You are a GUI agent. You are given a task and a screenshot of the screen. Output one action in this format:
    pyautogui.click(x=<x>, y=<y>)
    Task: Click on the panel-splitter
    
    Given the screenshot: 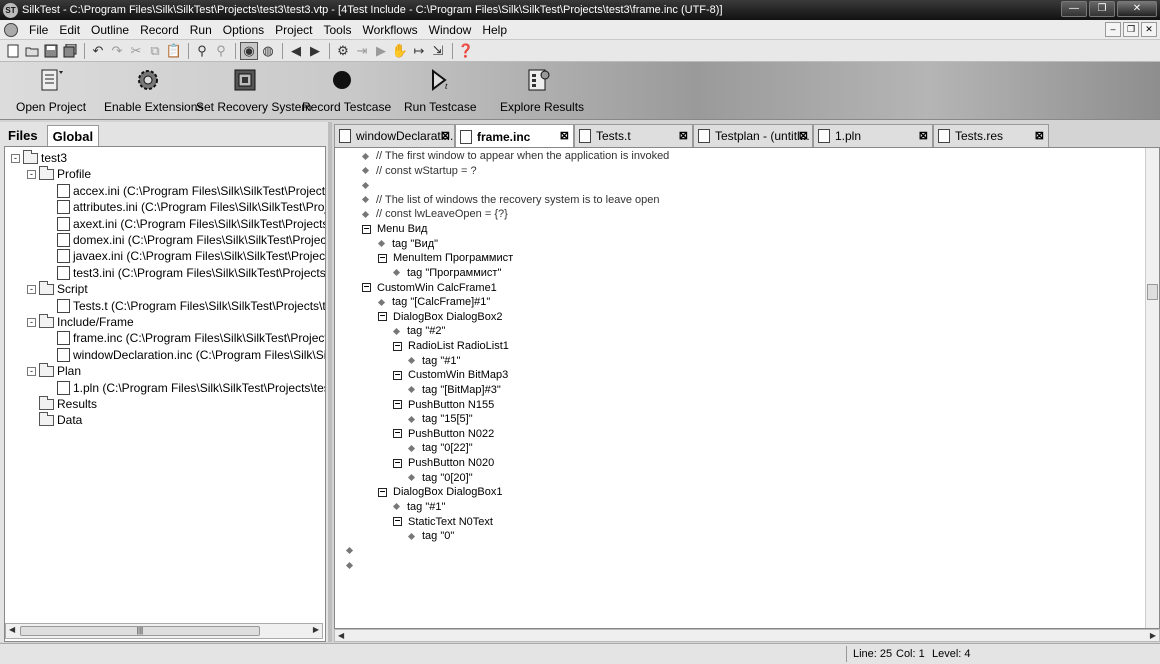 What is the action you would take?
    pyautogui.click(x=330, y=382)
    